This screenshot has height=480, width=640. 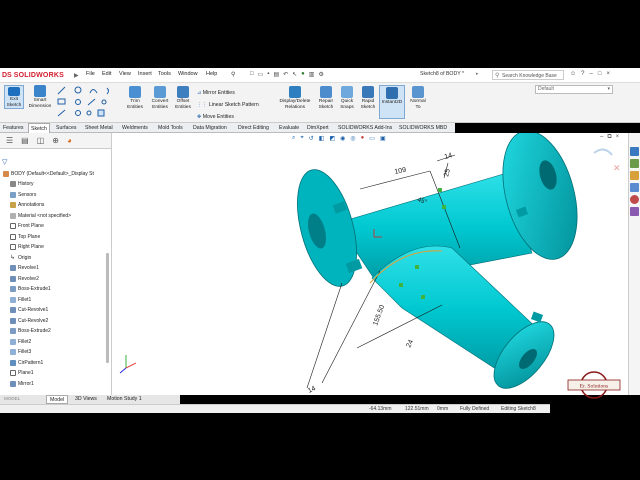 I want to click on print-icon: ▤, so click(x=276, y=74).